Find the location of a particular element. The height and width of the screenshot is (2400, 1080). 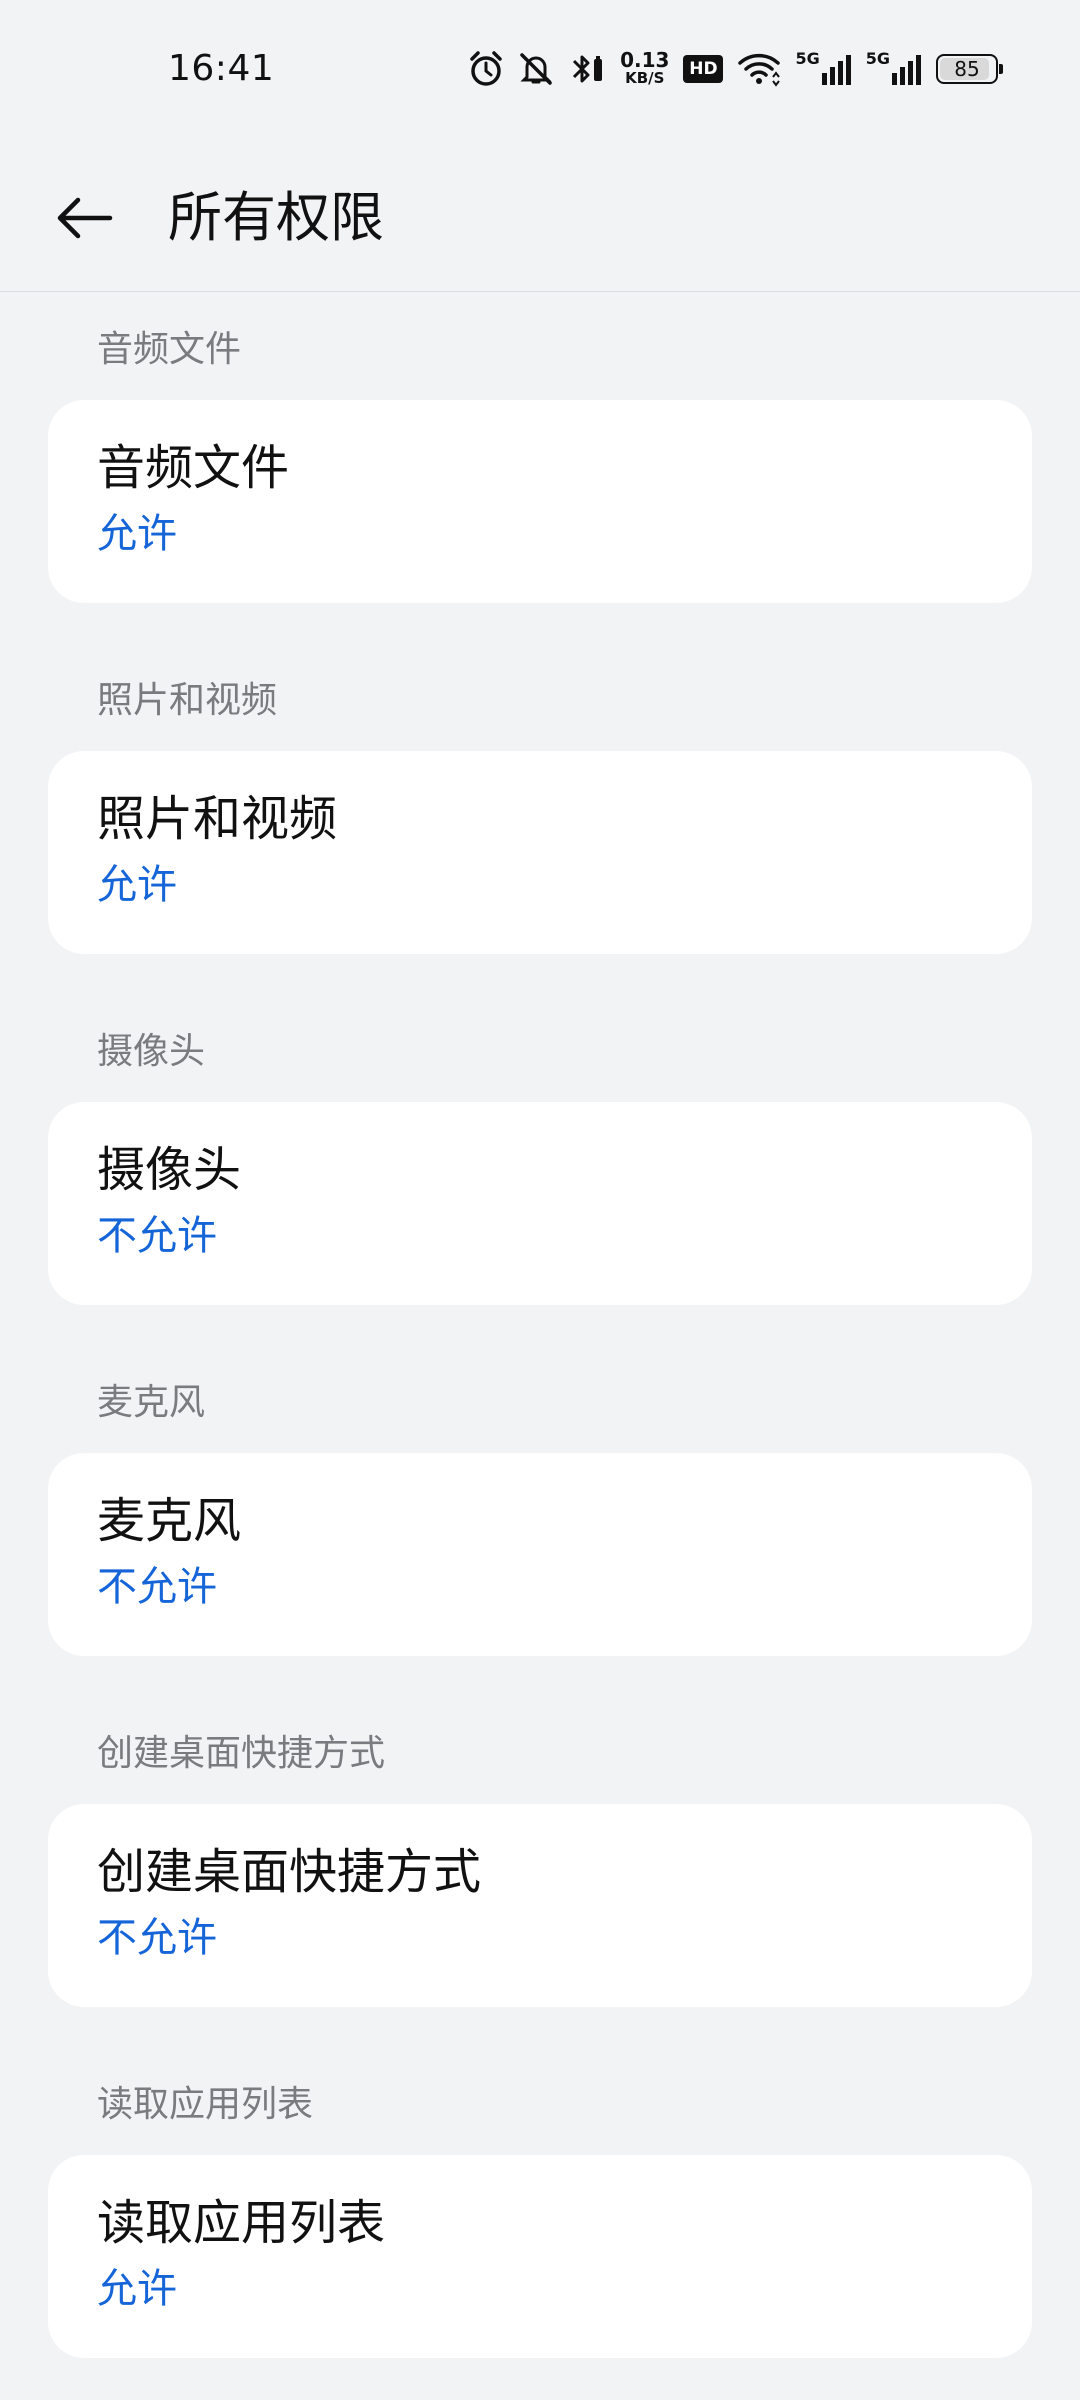

permission-title: 读取应用列表 is located at coordinates (241, 2223).